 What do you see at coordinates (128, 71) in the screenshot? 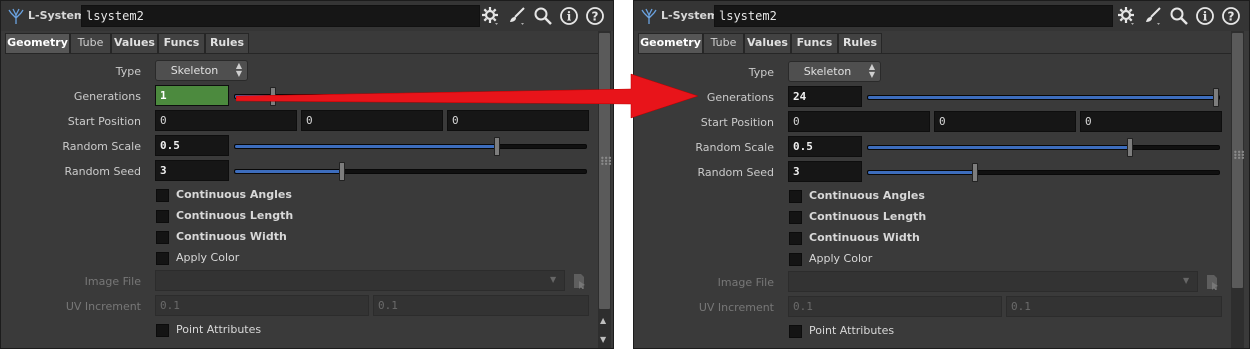
I see `type-label: Type` at bounding box center [128, 71].